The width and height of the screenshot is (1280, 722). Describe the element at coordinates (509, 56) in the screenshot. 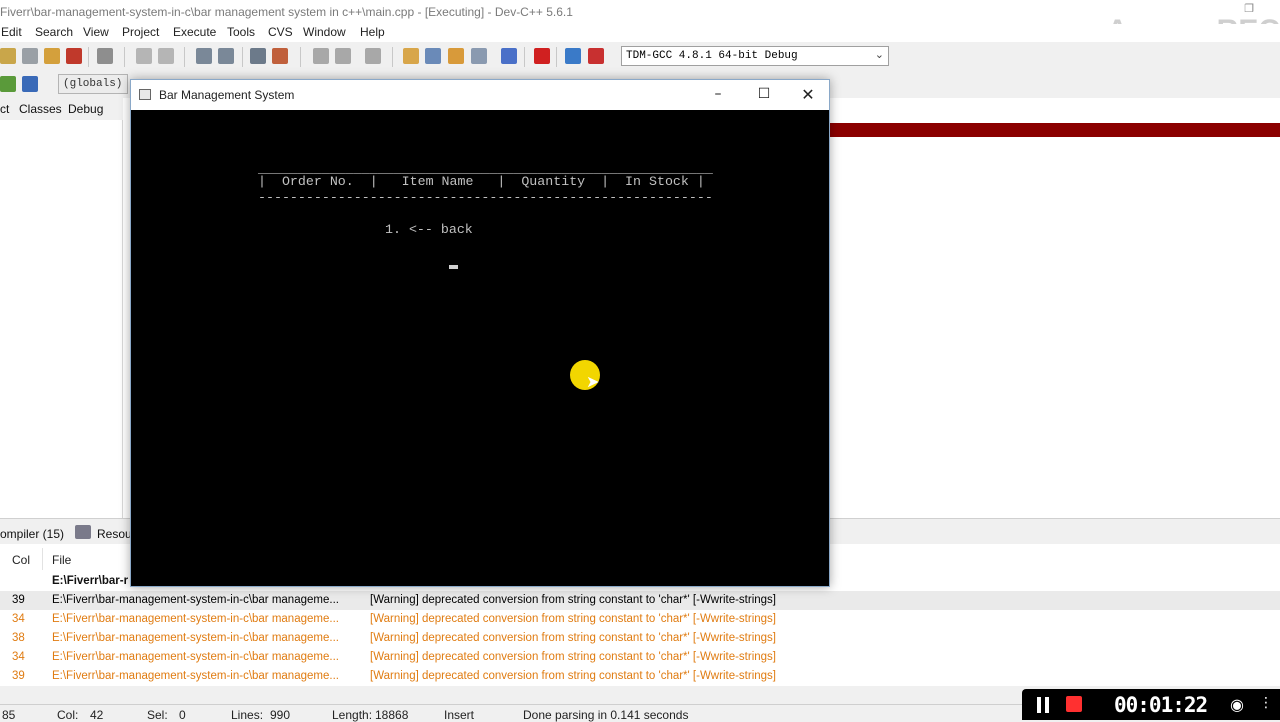

I see `syntax-check-icon` at that location.